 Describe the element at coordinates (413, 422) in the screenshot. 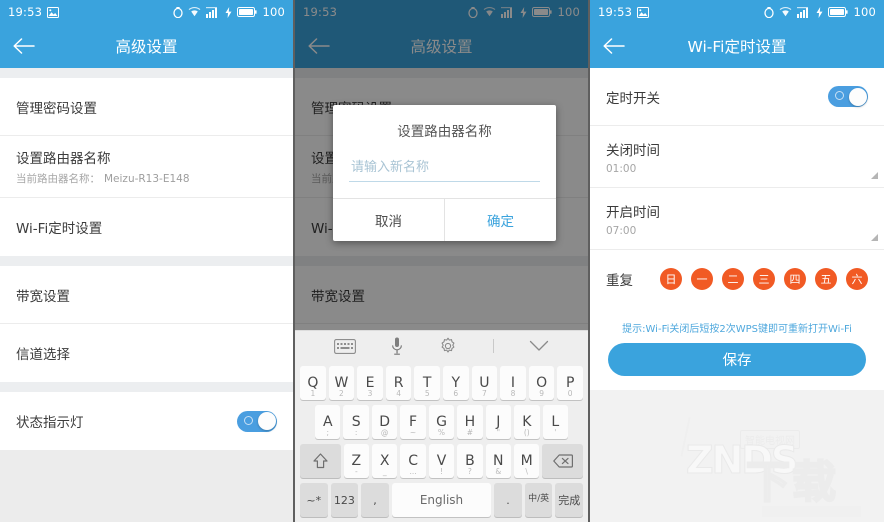

I see `key-f: F ~` at that location.